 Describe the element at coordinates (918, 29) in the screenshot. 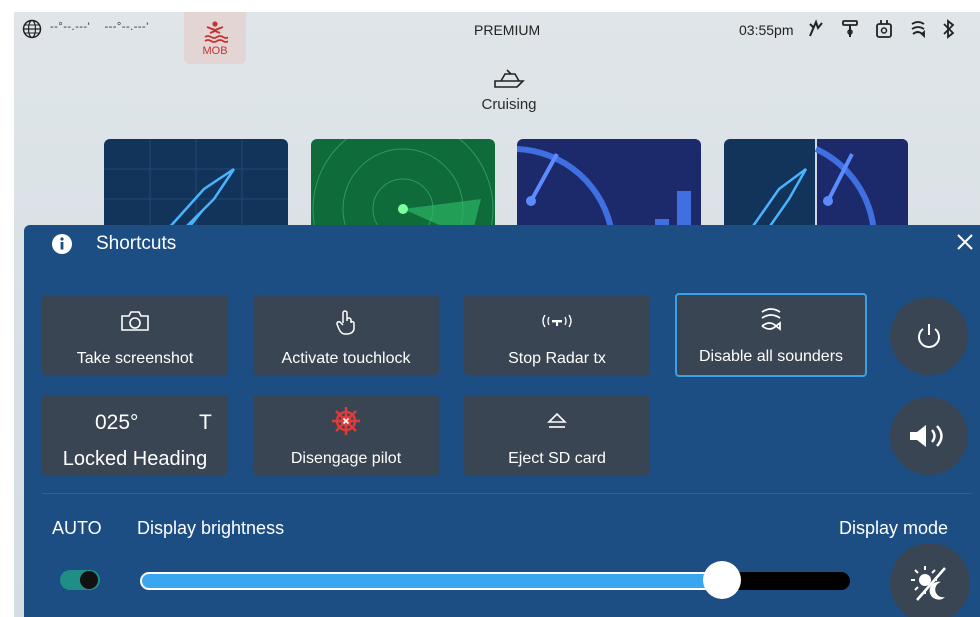

I see `sonar-icon` at that location.